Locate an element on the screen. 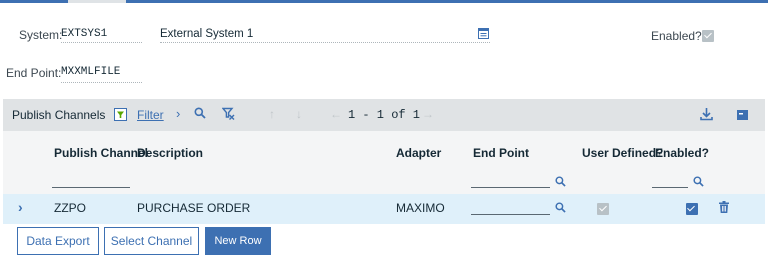 The height and width of the screenshot is (265, 768). end-point-filter-input is located at coordinates (510, 187).